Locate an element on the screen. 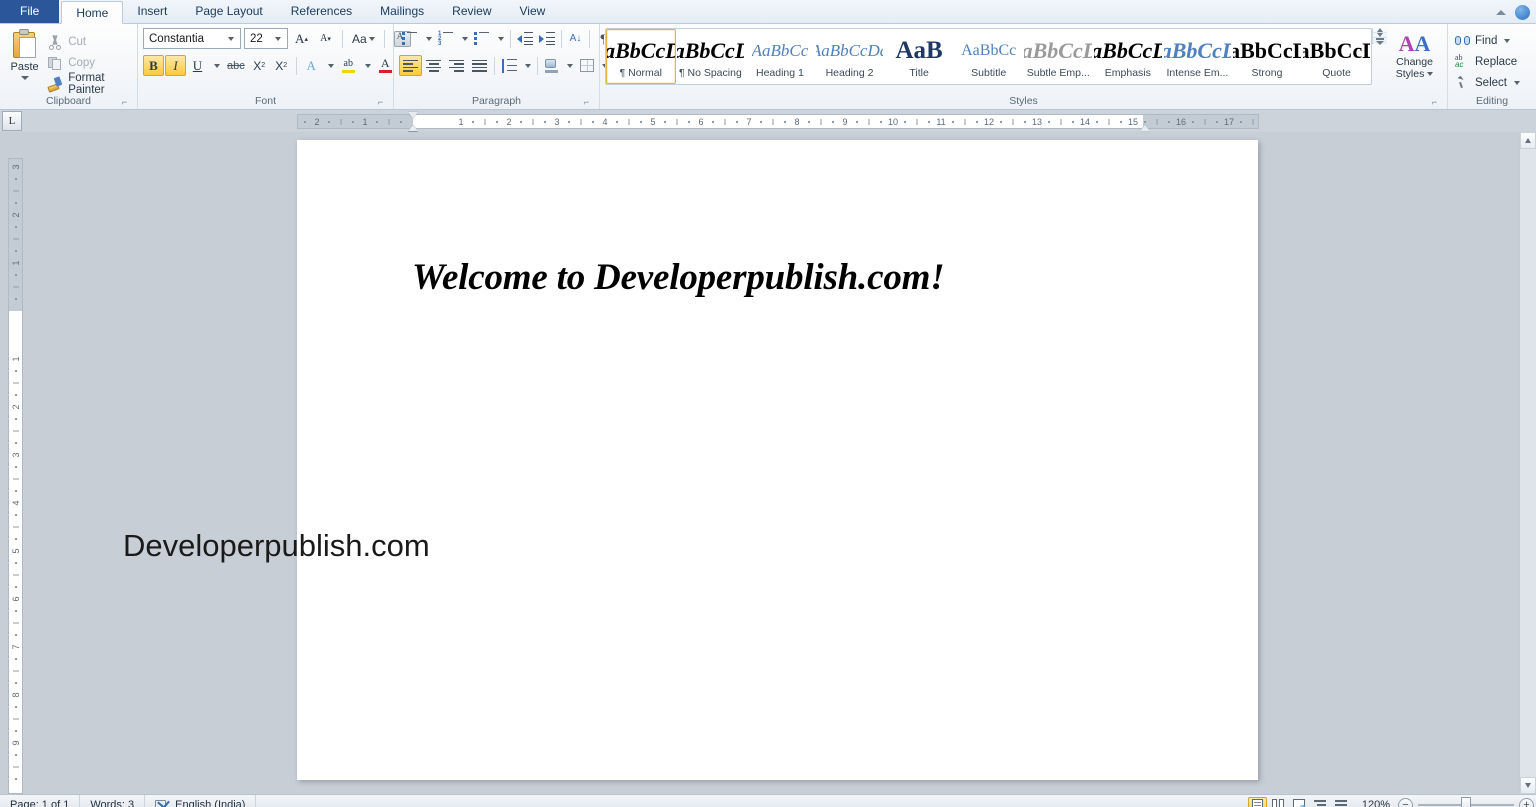 Image resolution: width=1536 pixels, height=807 pixels. align-right-button is located at coordinates (456, 65).